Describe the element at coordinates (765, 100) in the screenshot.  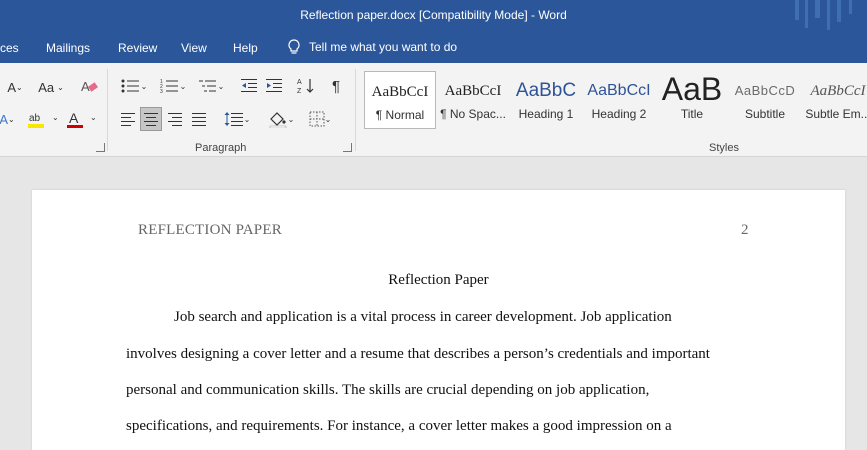
I see `style-subtitle: AaBbCcD Subtitle` at that location.